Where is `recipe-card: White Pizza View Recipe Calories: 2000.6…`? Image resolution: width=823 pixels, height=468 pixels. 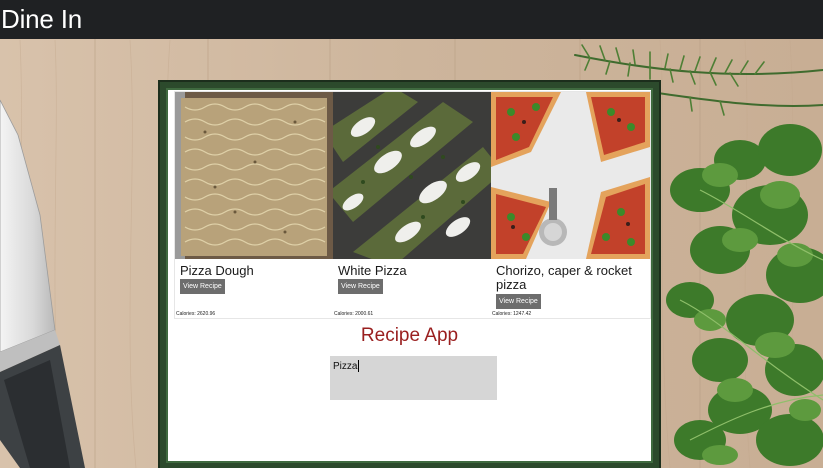 recipe-card: White Pizza View Recipe Calories: 2000.6… is located at coordinates (412, 205).